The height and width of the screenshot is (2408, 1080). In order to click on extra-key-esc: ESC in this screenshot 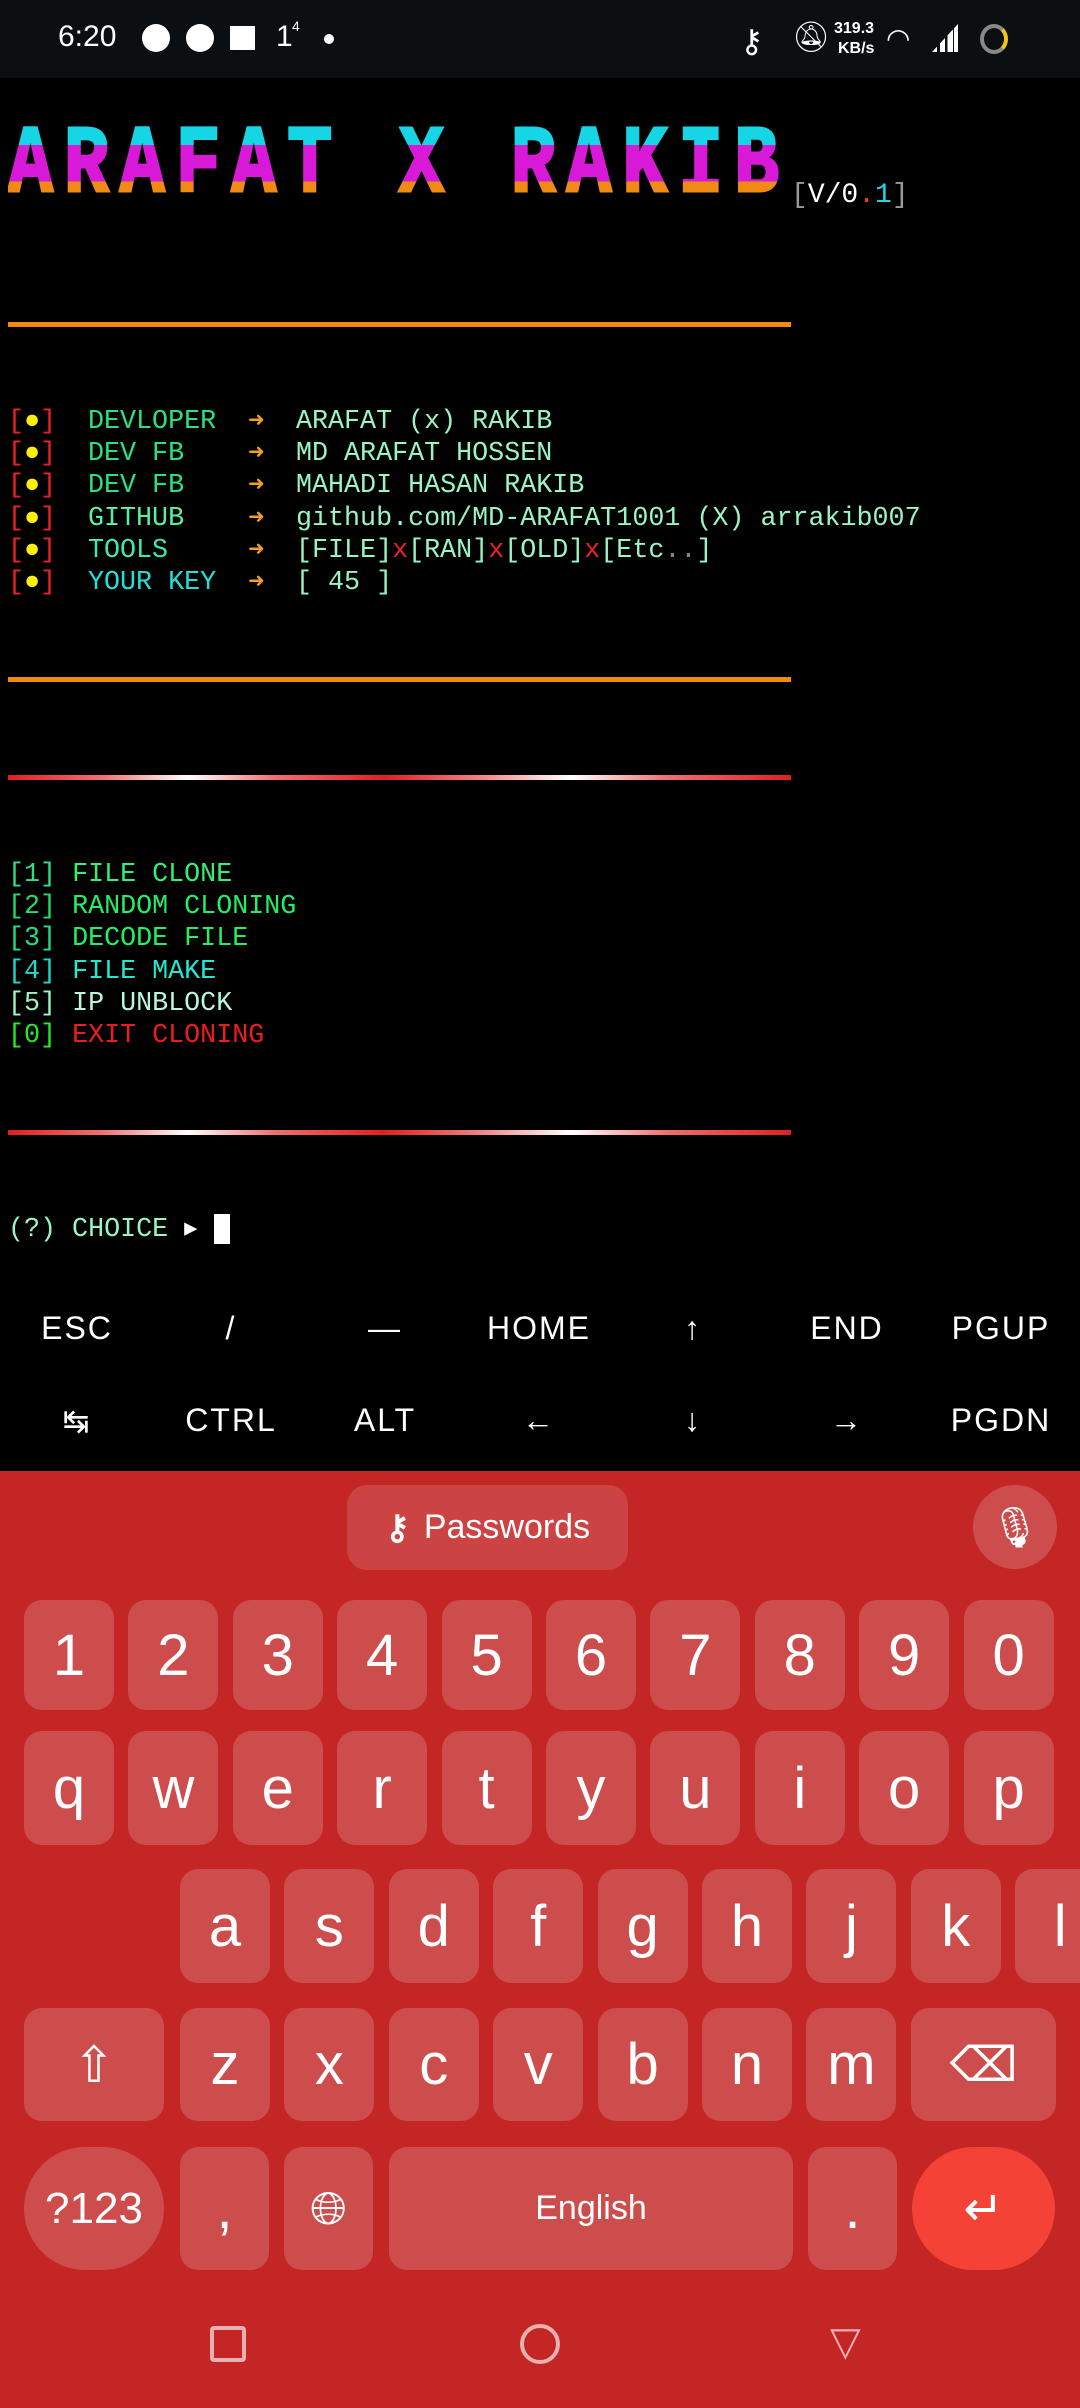, I will do `click(77, 1328)`.